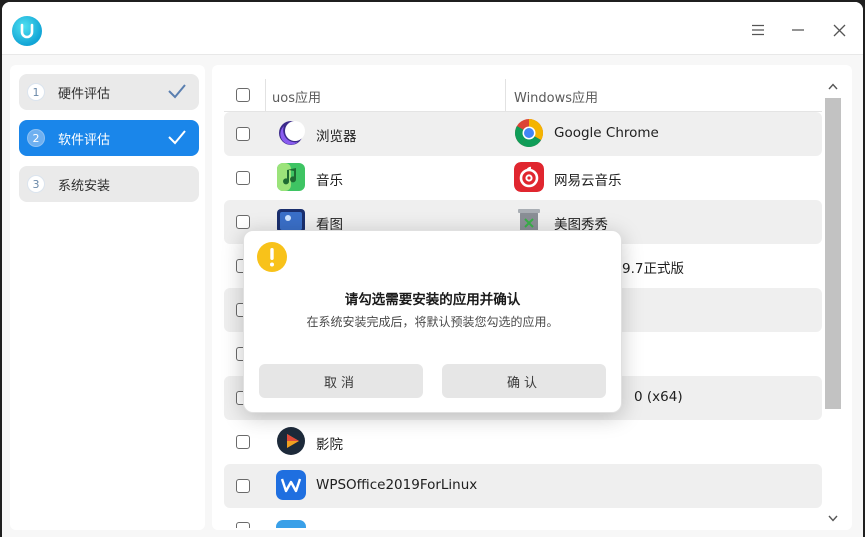  I want to click on step-label: 软件评估, so click(84, 140).